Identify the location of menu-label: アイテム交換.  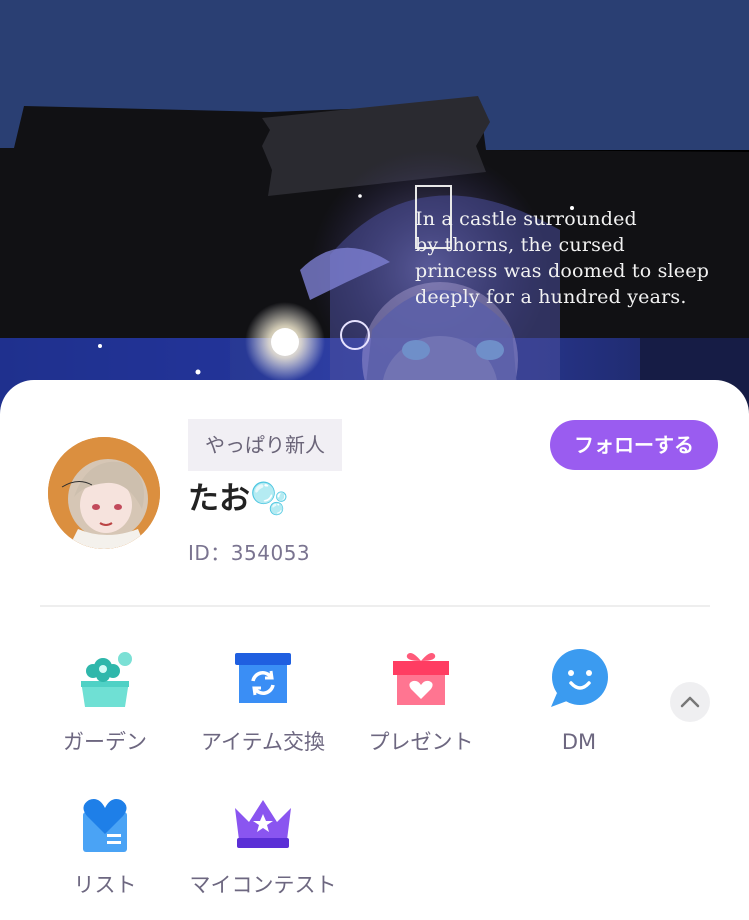
(263, 742).